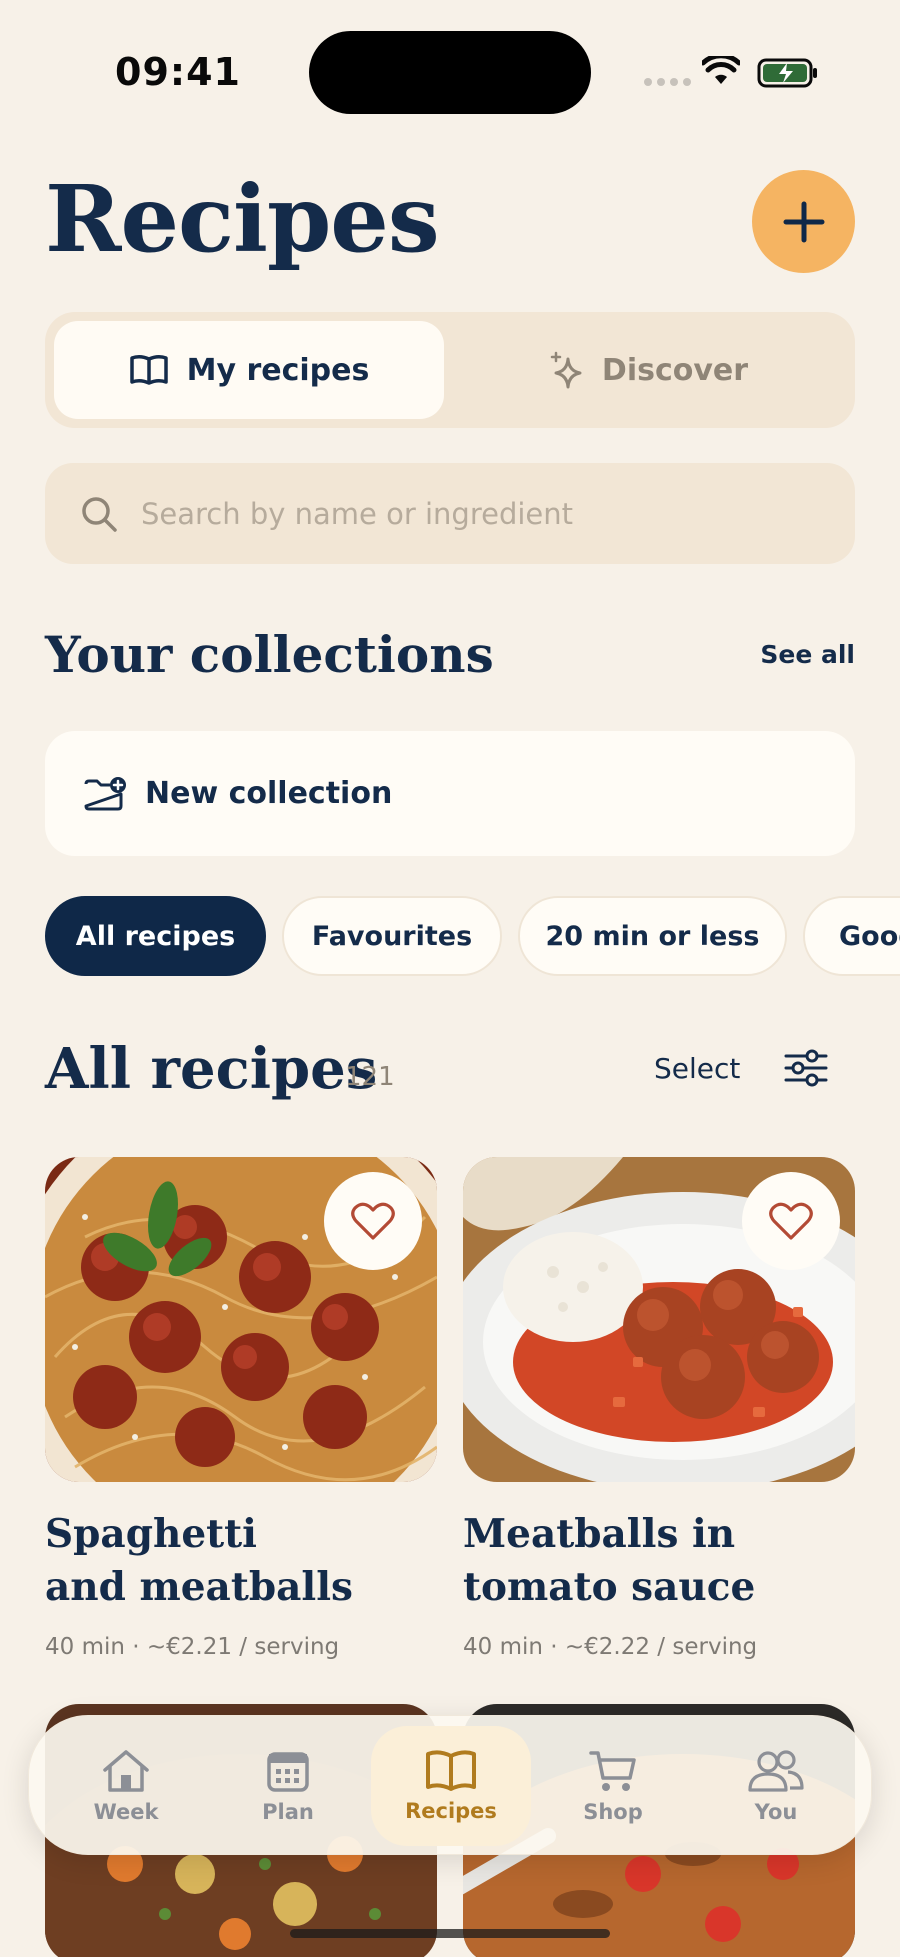  Describe the element at coordinates (105, 793) in the screenshot. I see `folder-plus-icon` at that location.